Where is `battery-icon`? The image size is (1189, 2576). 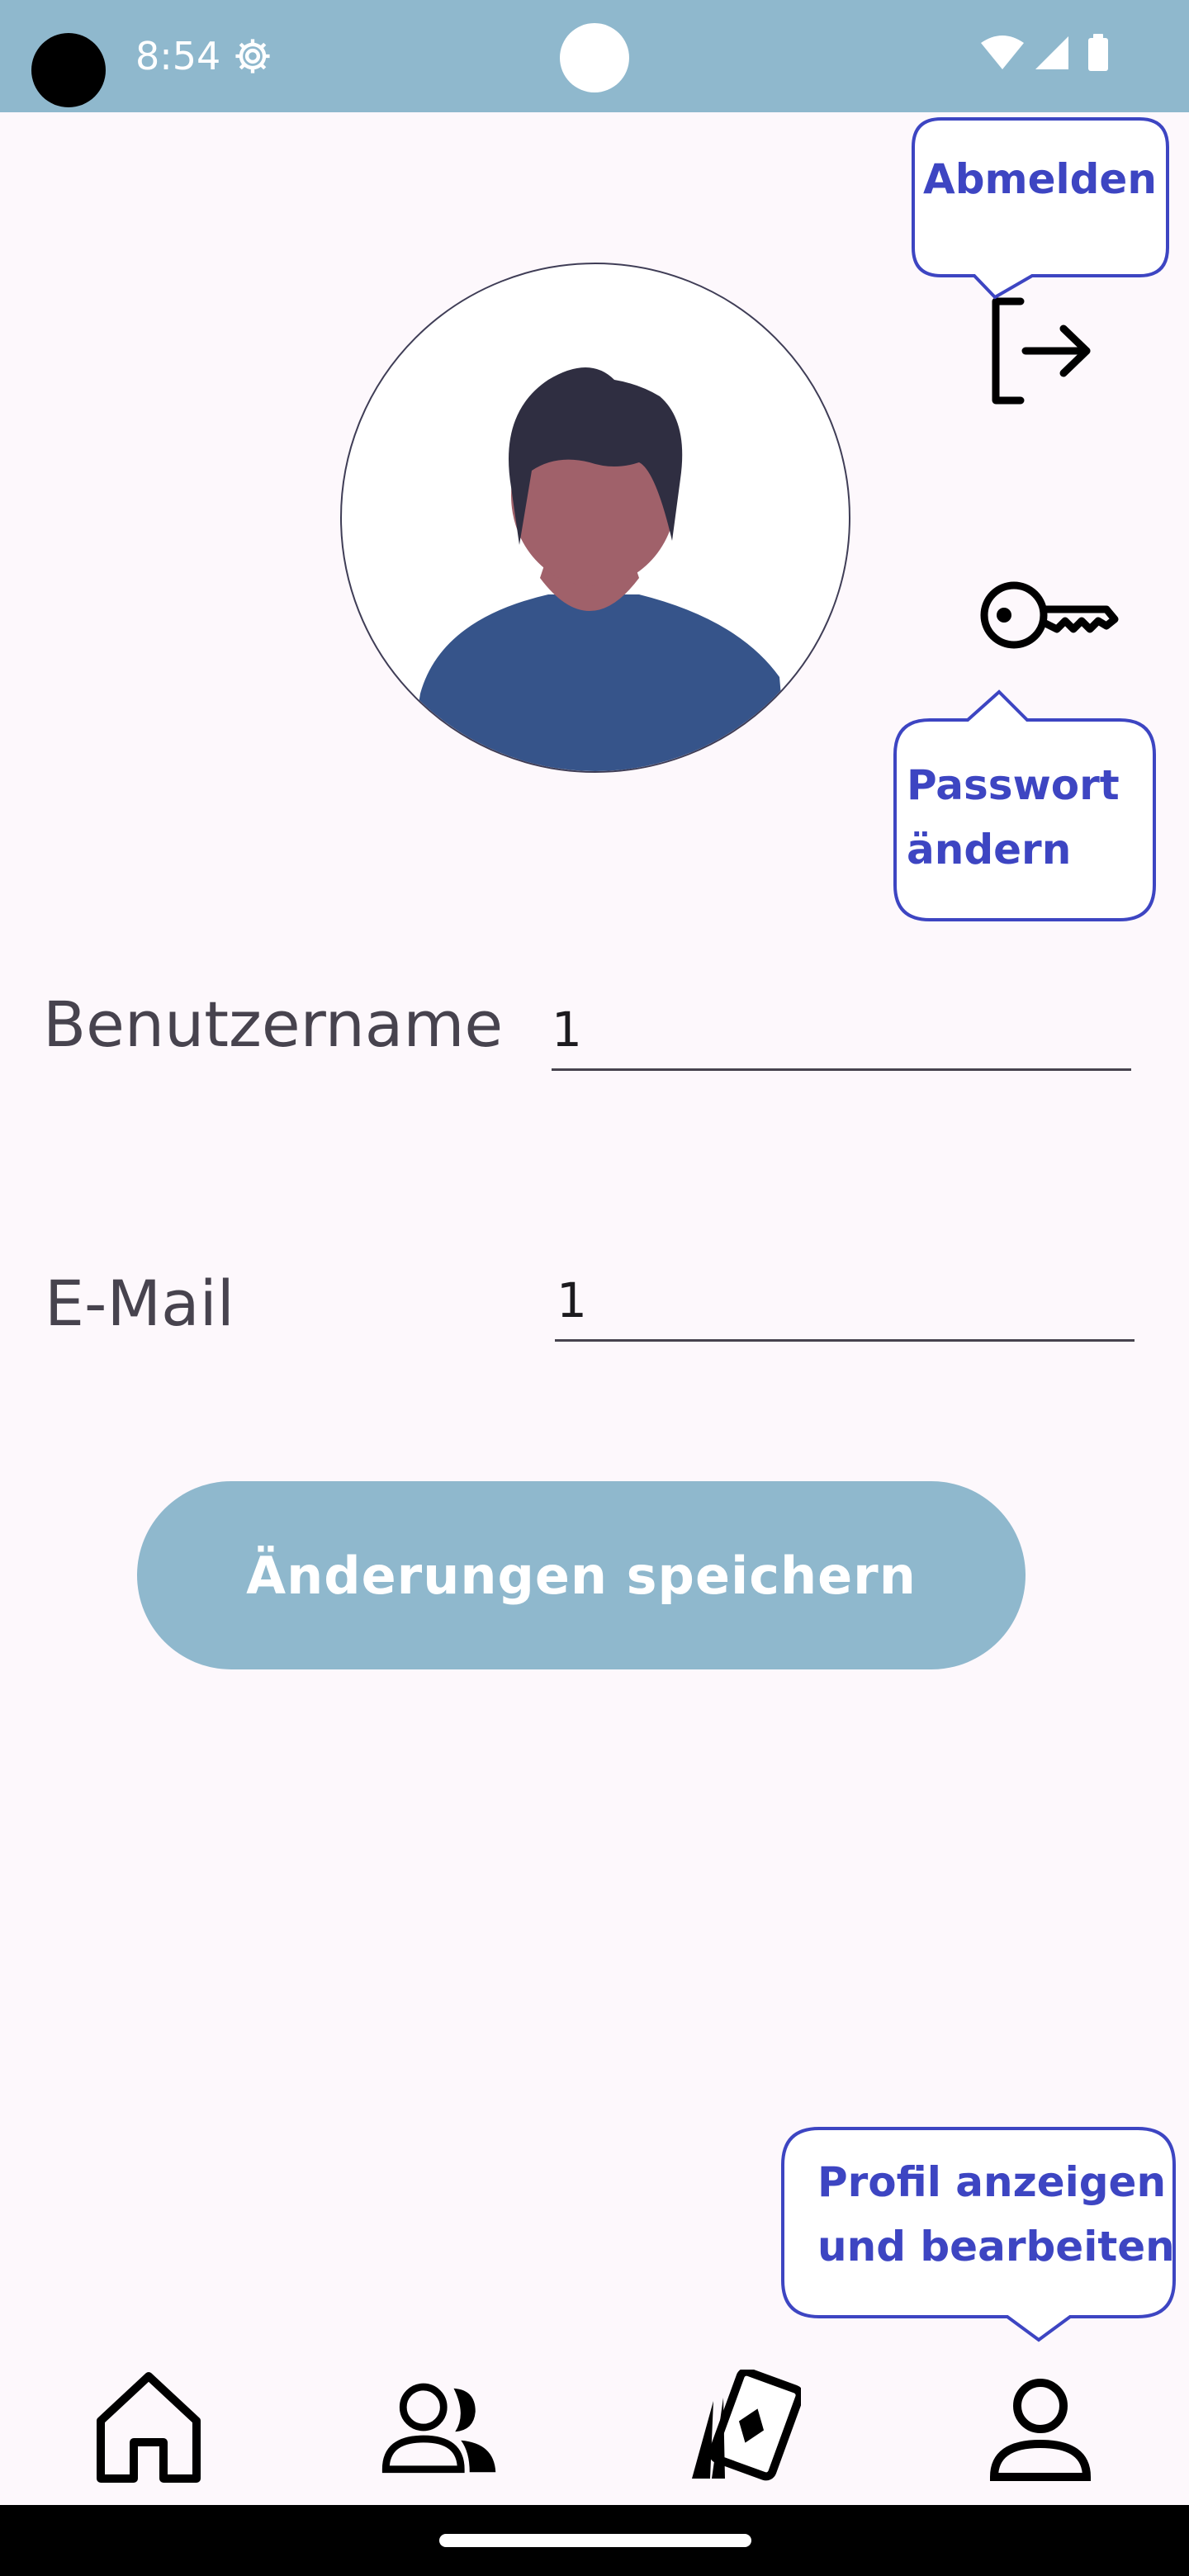 battery-icon is located at coordinates (1098, 54).